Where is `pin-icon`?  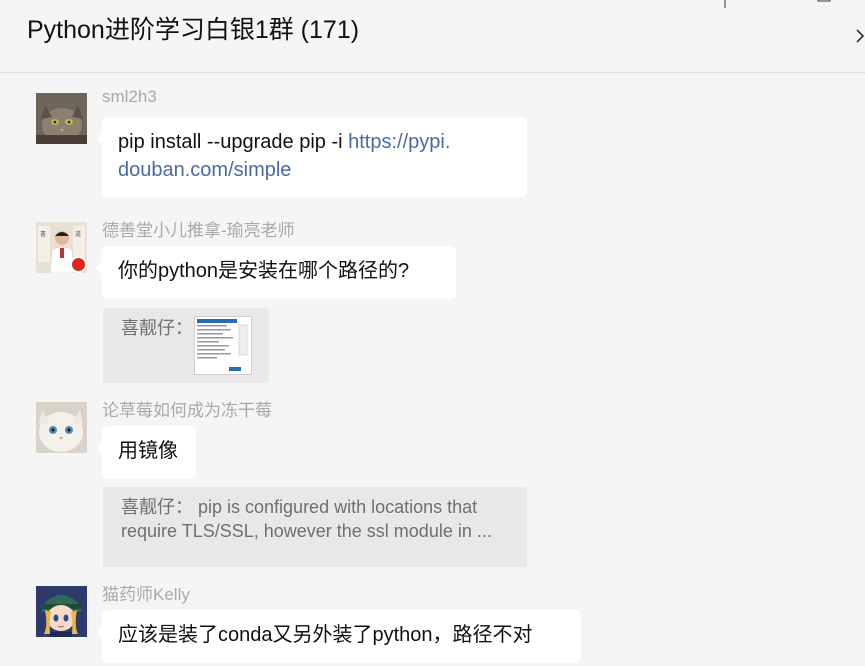 pin-icon is located at coordinates (725, 4).